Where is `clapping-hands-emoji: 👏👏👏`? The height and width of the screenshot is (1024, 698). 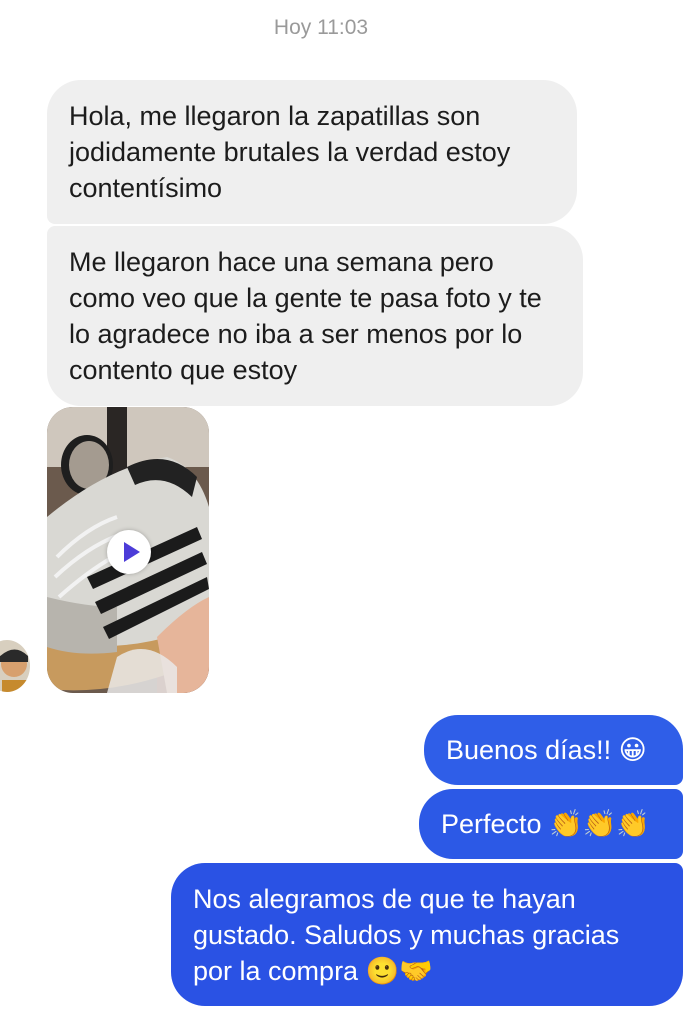 clapping-hands-emoji: 👏👏👏 is located at coordinates (599, 824).